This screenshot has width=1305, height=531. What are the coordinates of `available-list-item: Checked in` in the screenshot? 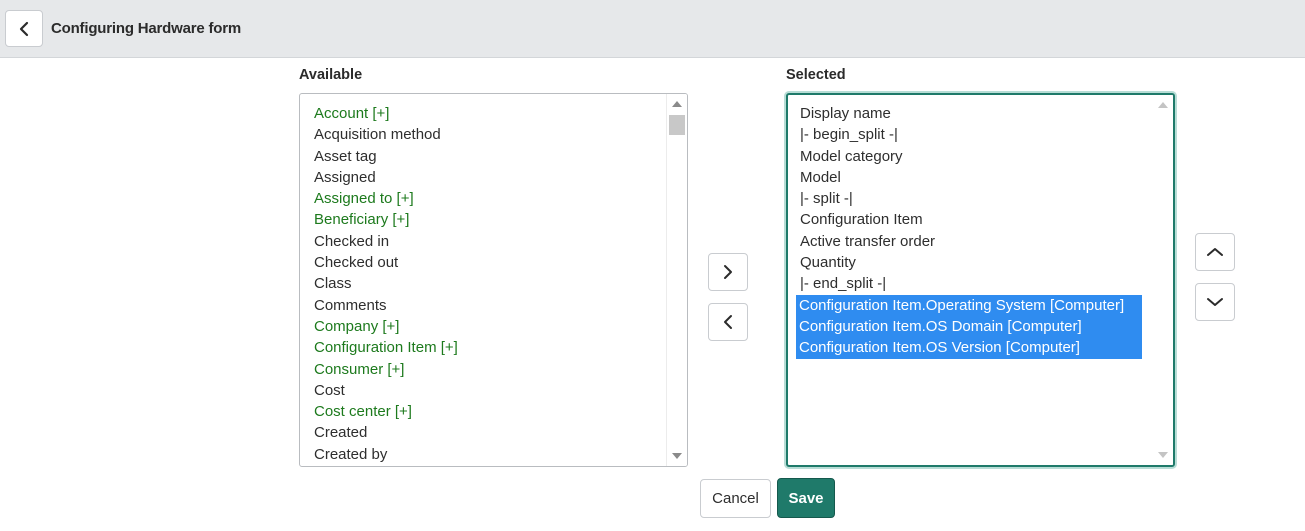 It's located at (489, 241).